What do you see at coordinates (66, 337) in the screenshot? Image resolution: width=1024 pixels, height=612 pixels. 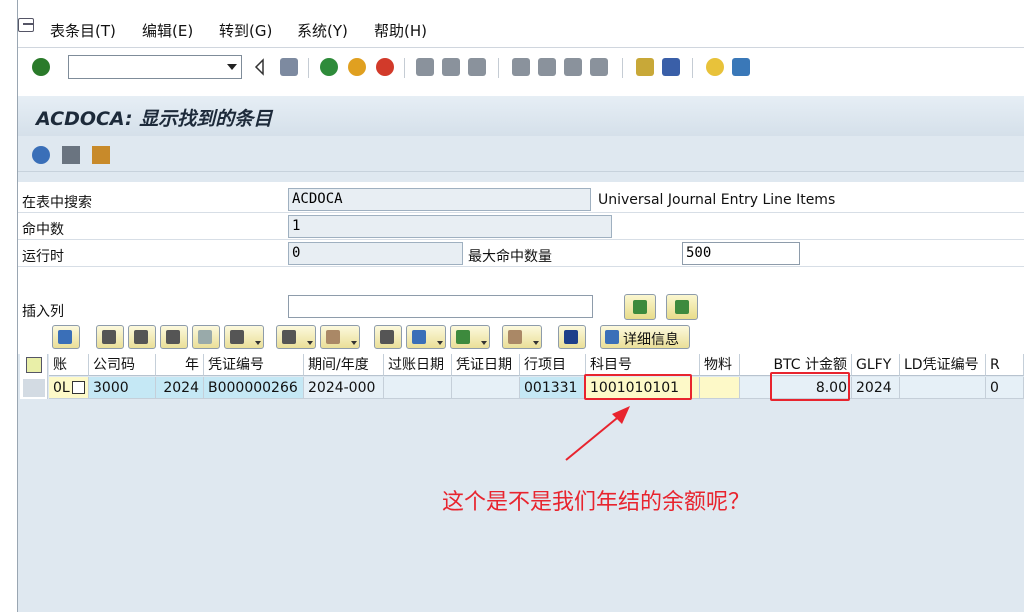 I see `details-view-button` at bounding box center [66, 337].